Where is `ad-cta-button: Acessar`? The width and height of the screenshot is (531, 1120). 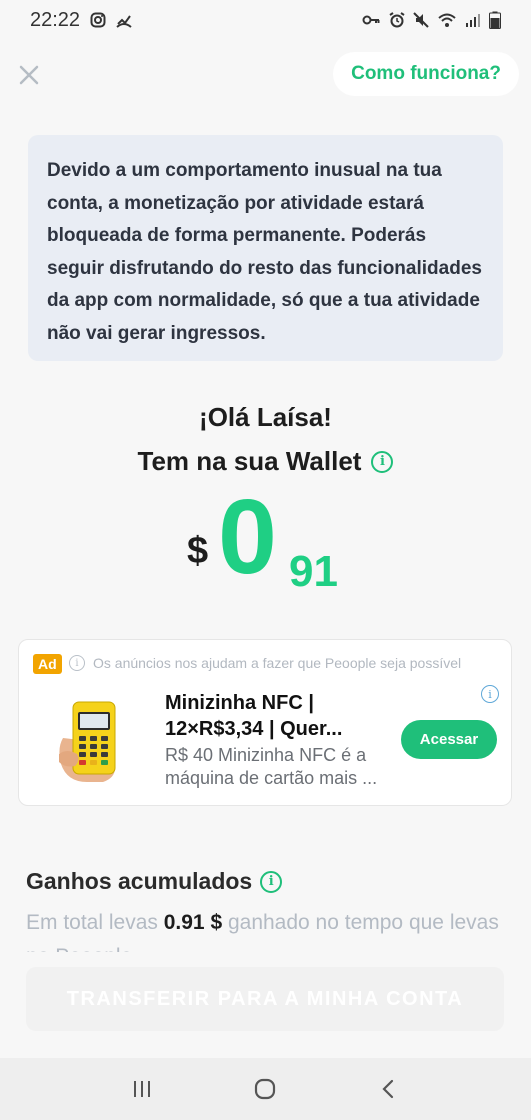 ad-cta-button: Acessar is located at coordinates (449, 739).